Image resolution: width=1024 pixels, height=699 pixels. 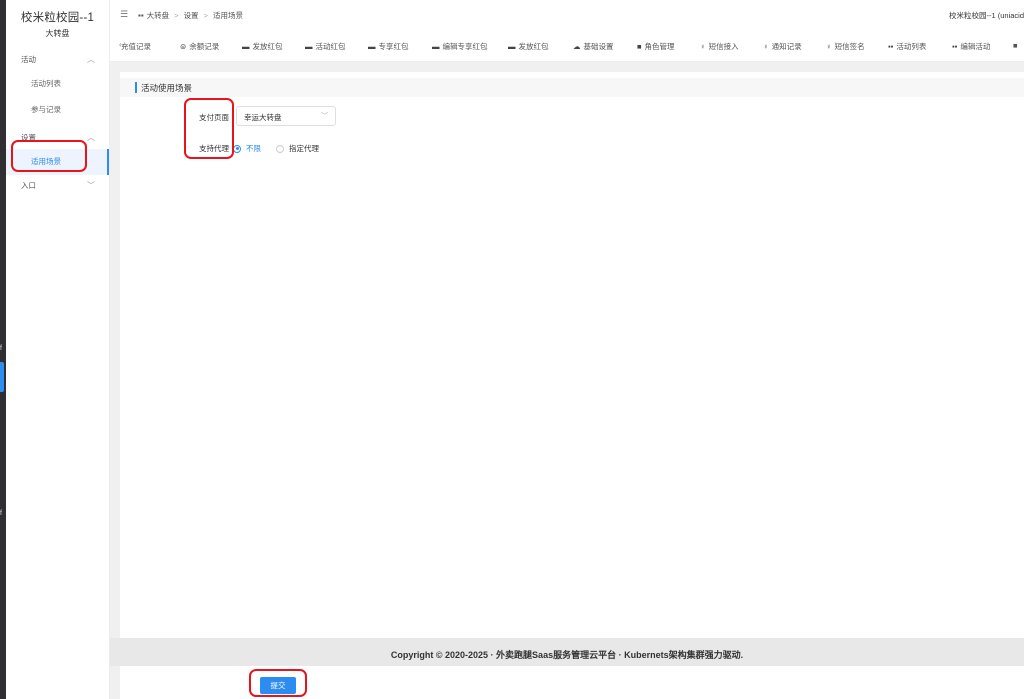 I want to click on tab-label: 活动列表, so click(x=911, y=46).